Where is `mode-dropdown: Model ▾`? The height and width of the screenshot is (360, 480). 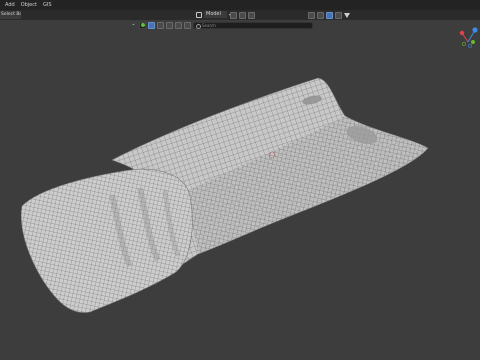
mode-dropdown: Model ▾ is located at coordinates (213, 14).